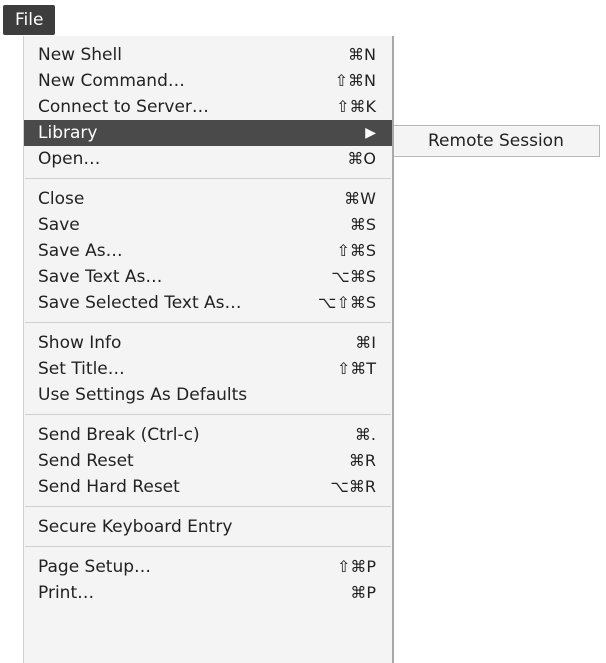  What do you see at coordinates (362, 54) in the screenshot?
I see `menu-item-shortcut: ⌘N` at bounding box center [362, 54].